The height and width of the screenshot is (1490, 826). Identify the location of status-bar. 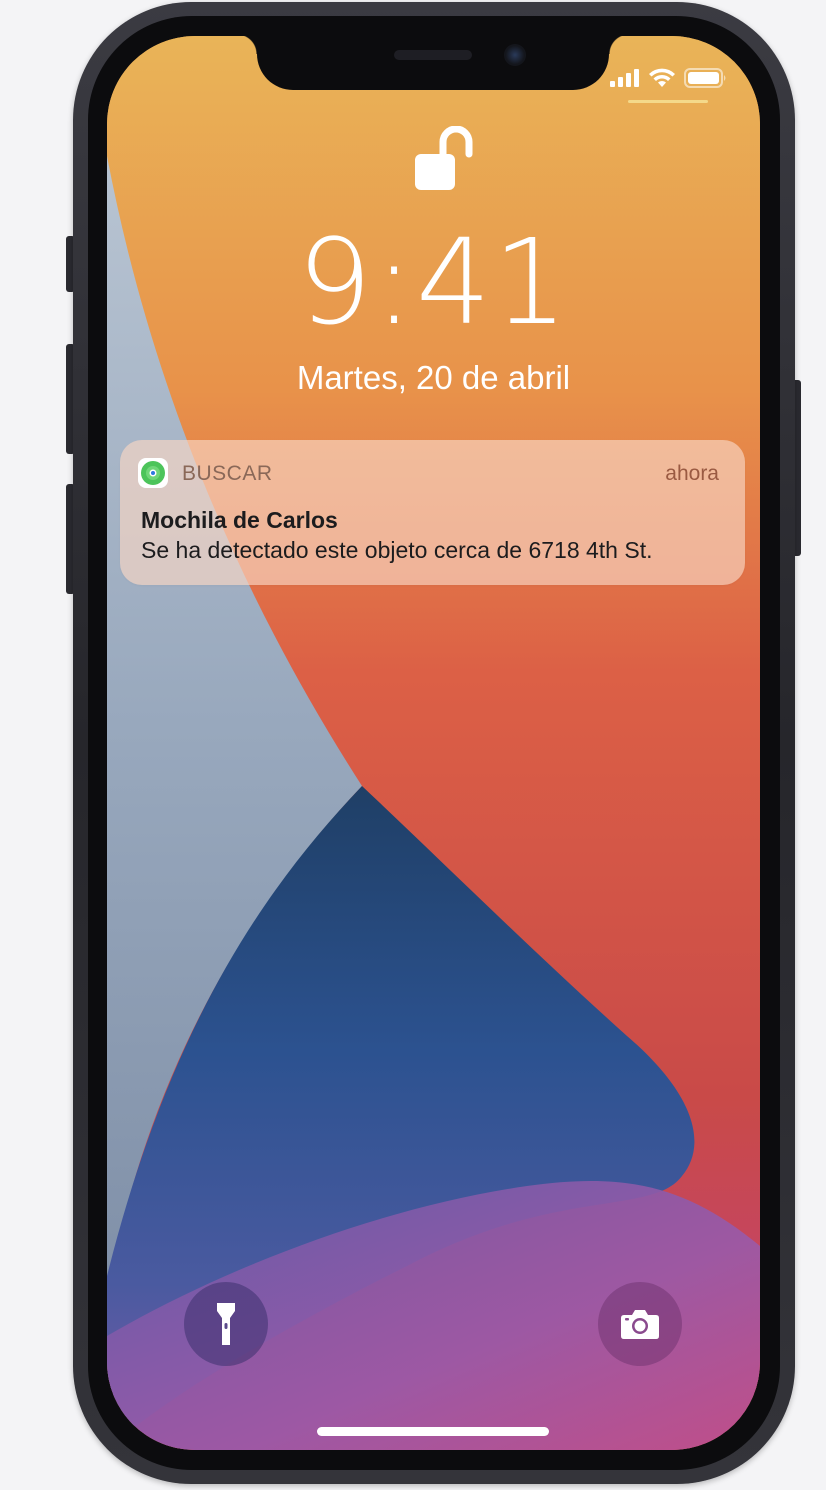
(669, 78).